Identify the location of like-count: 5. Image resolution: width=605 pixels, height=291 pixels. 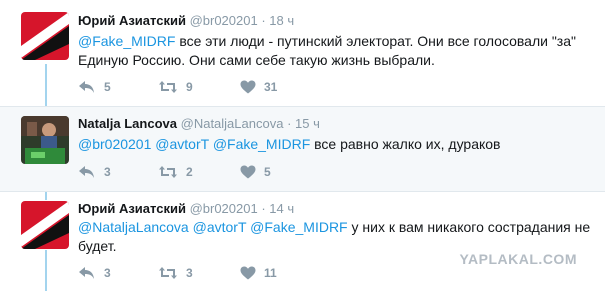
(267, 172).